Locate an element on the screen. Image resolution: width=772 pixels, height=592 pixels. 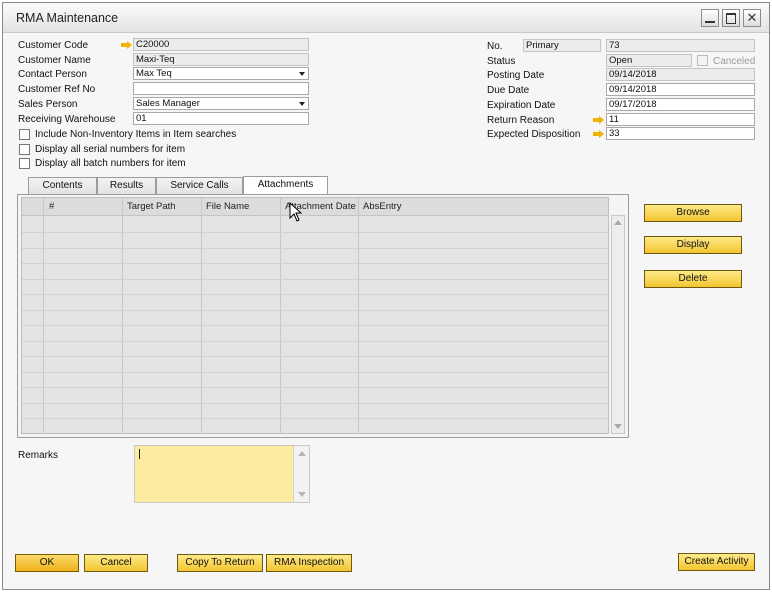
expiration-date-label: Expiration Date is located at coordinates (521, 105).